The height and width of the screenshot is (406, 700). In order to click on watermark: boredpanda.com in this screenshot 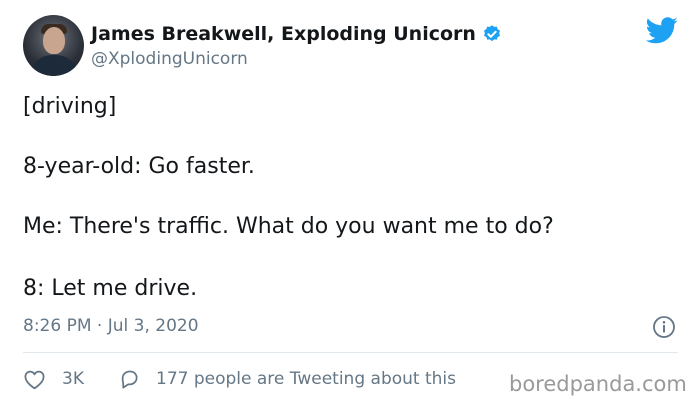, I will do `click(598, 384)`.